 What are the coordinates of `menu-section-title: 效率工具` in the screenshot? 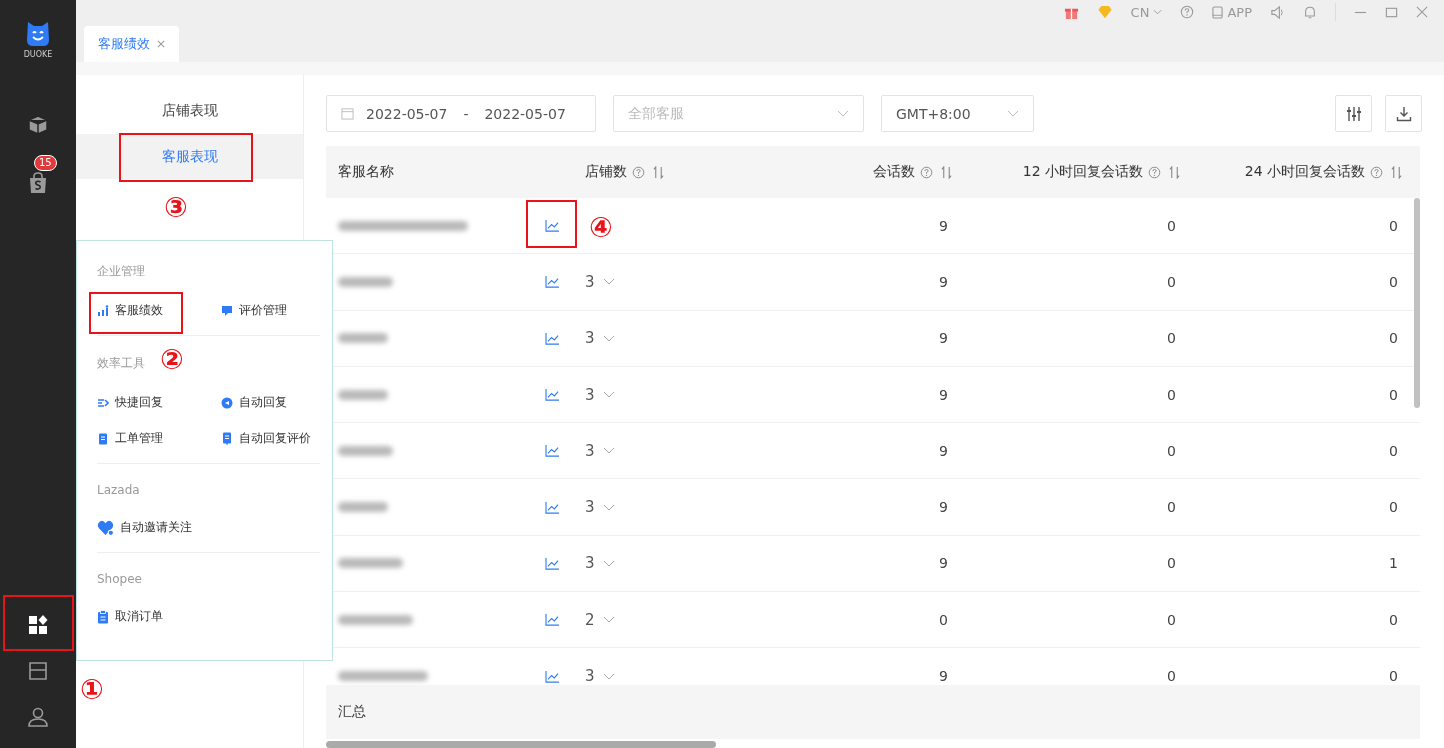 It's located at (121, 363).